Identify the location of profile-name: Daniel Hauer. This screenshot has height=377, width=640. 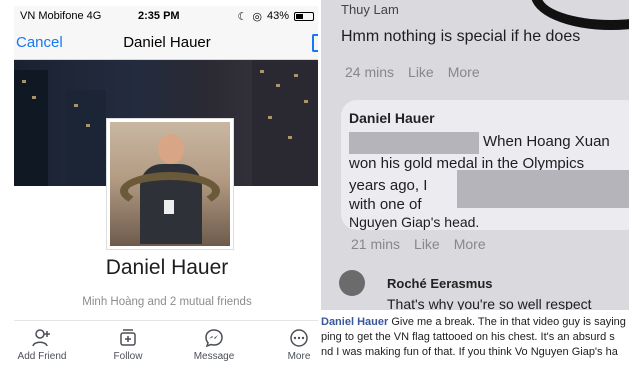
(167, 267).